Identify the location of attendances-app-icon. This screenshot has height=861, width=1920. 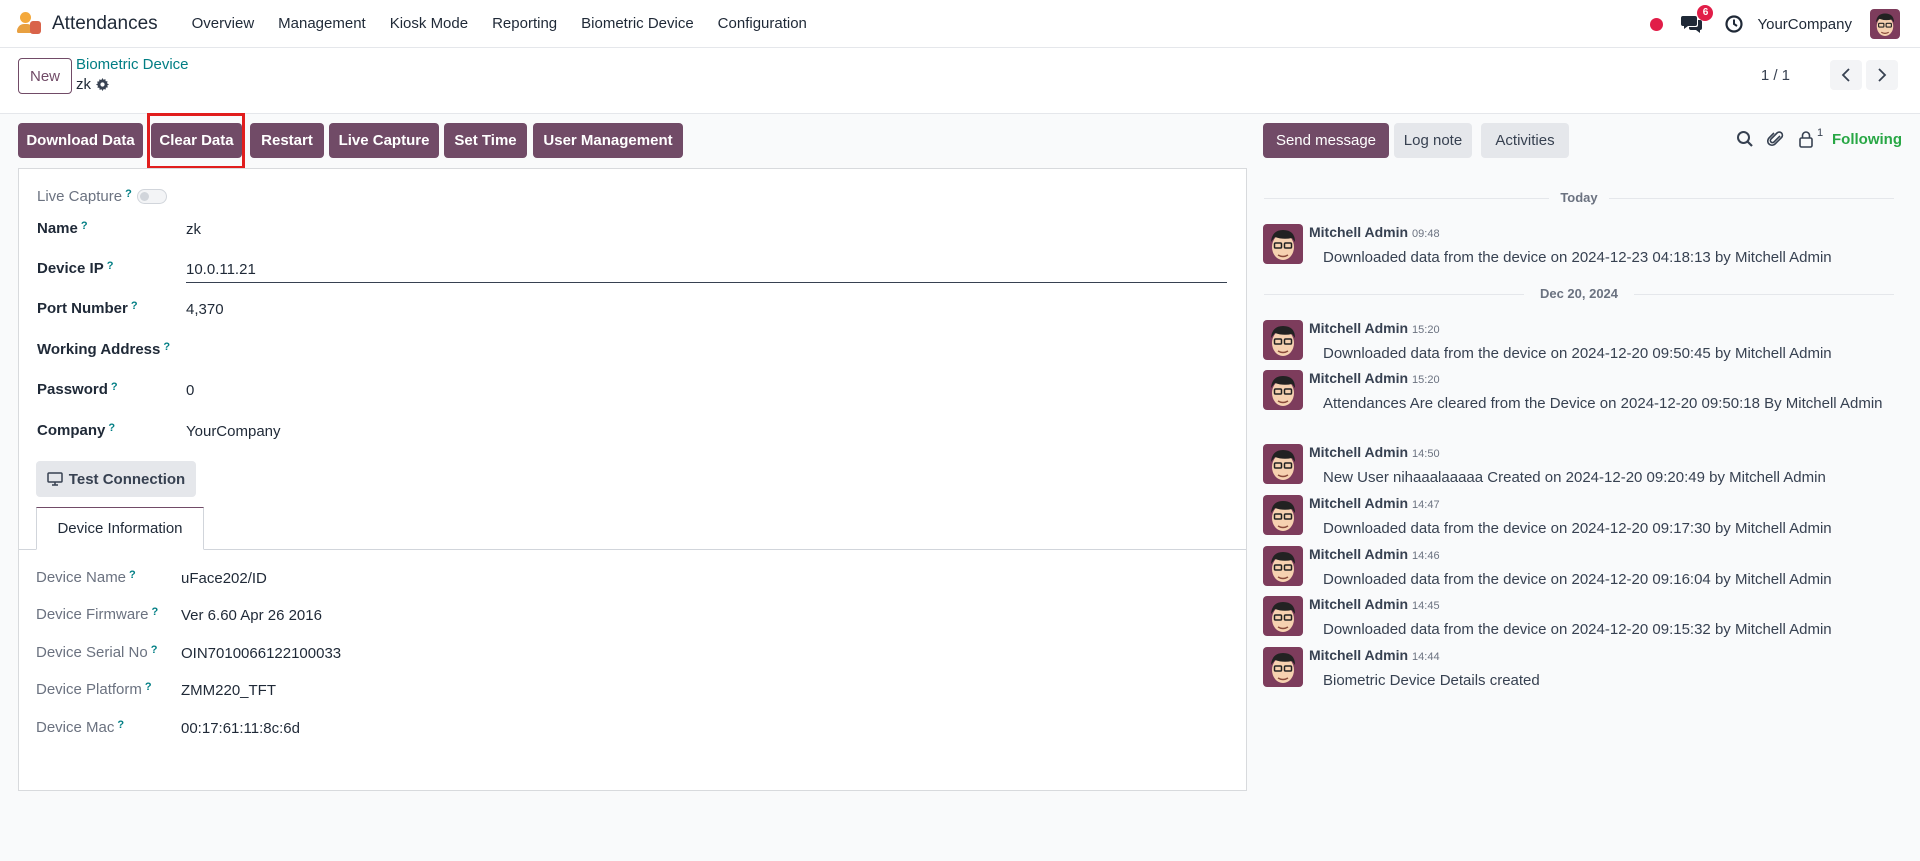
(29, 24).